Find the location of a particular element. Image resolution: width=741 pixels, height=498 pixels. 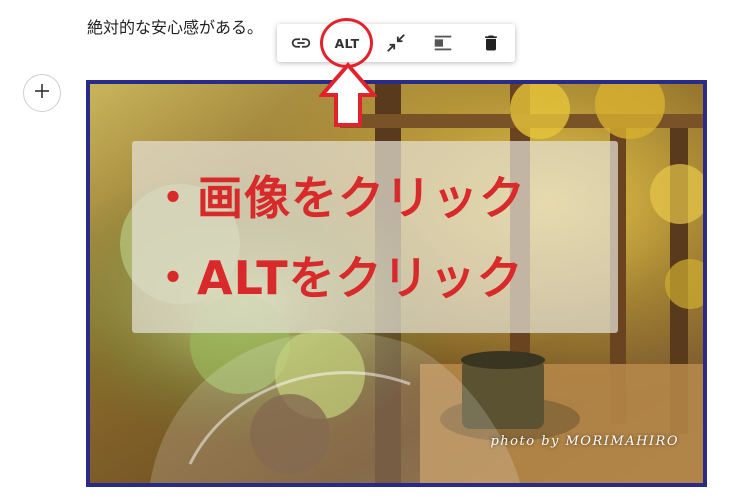

align-left-icon is located at coordinates (443, 43).